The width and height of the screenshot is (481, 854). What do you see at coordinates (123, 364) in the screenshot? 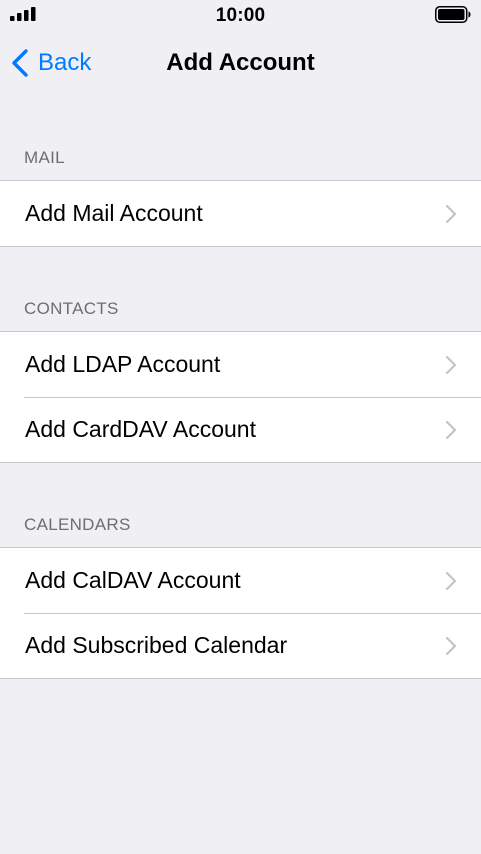
I see `row-label: Add LDAP Account` at bounding box center [123, 364].